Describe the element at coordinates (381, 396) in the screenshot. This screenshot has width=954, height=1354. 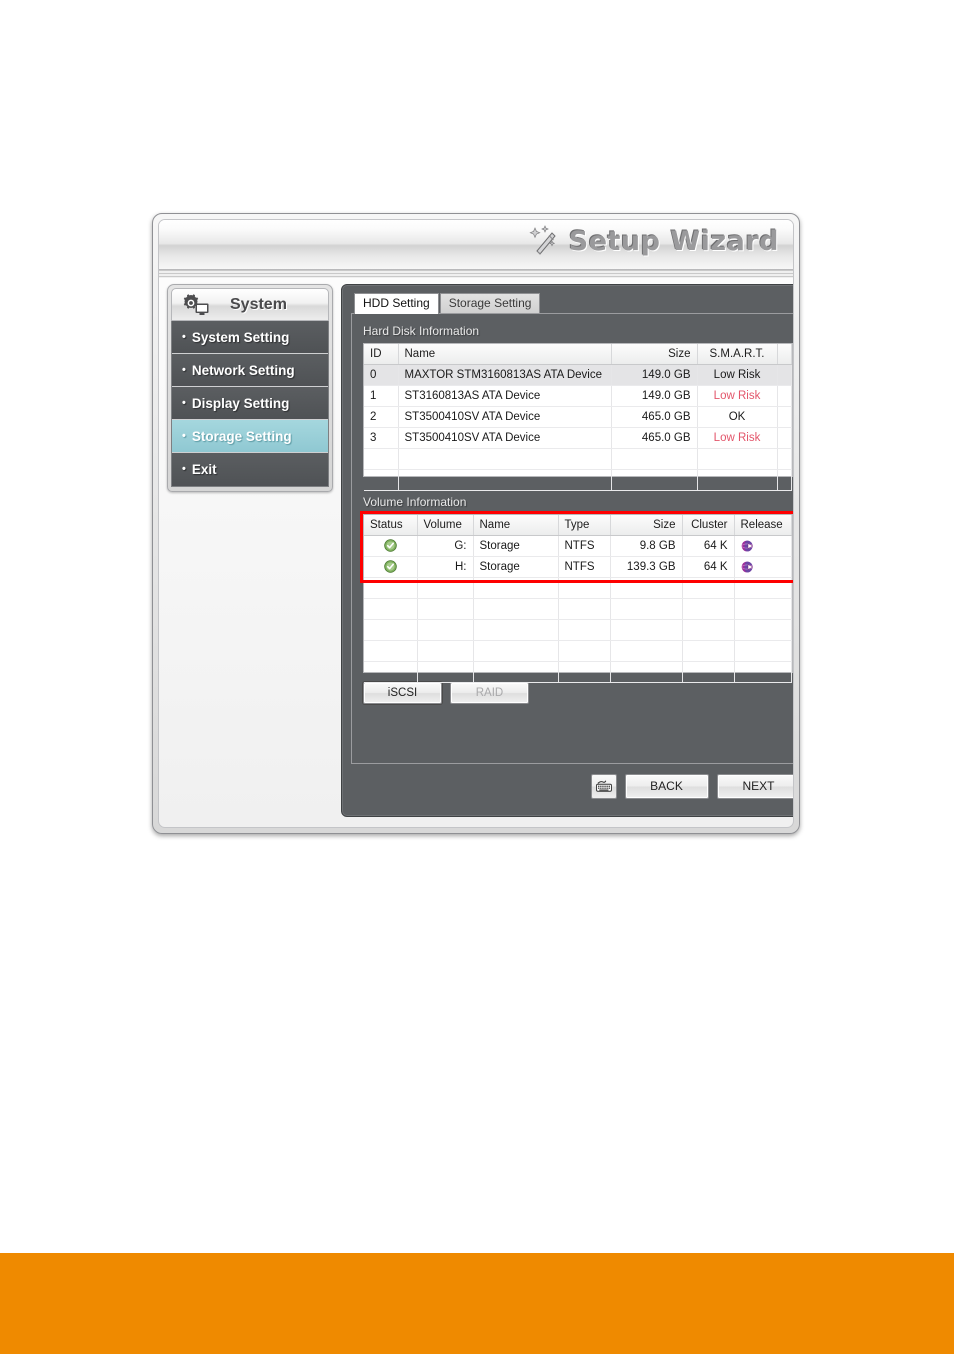
I see `hdd-cell-id: 1` at that location.